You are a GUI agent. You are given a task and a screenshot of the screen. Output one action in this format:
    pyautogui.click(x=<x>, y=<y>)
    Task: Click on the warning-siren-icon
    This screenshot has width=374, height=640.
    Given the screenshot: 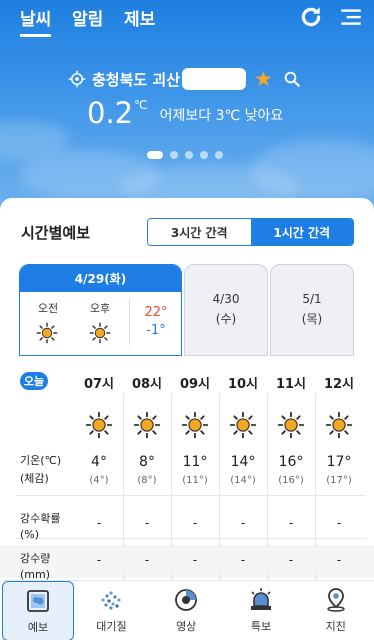 What is the action you would take?
    pyautogui.click(x=260, y=599)
    